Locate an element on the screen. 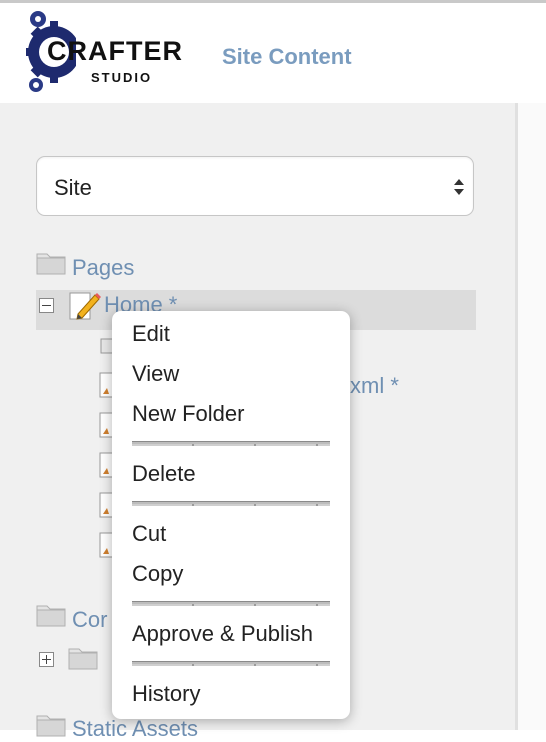  site-dropdown-value: Site is located at coordinates (73, 187).